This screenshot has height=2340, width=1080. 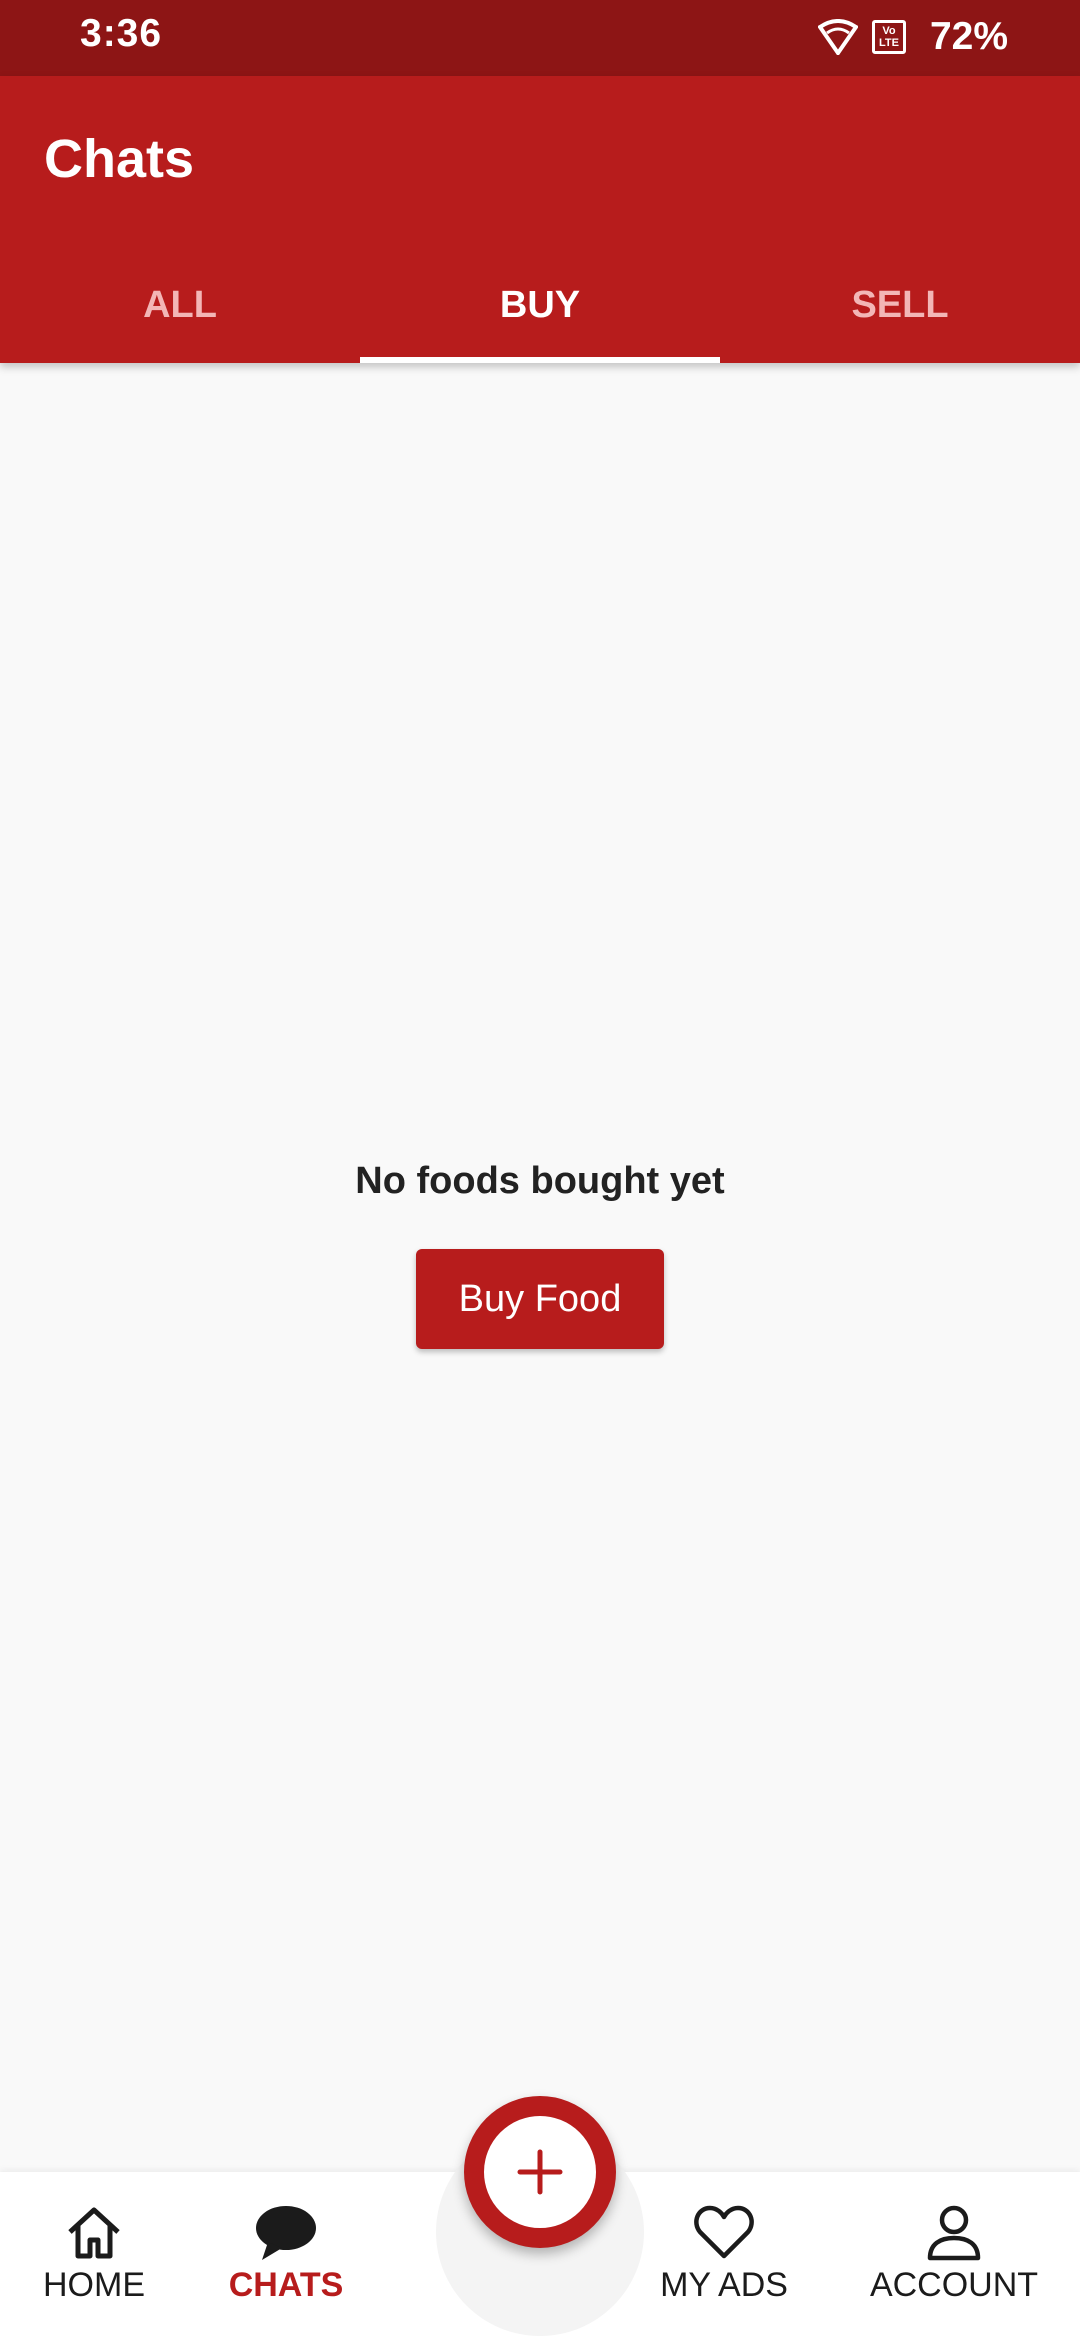 I want to click on nav-label-home: HOME, so click(x=94, y=2285).